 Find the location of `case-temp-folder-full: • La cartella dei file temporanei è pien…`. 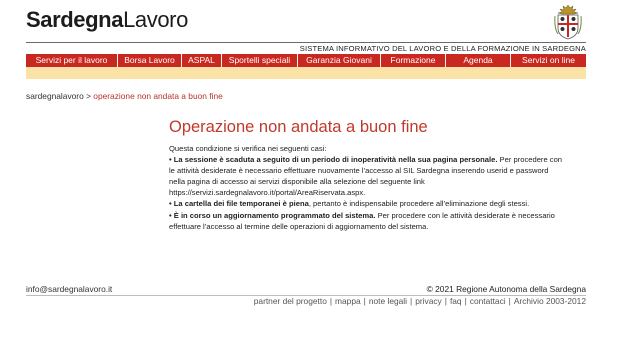

case-temp-folder-full: • La cartella dei file temporanei è pien… is located at coordinates (366, 203).